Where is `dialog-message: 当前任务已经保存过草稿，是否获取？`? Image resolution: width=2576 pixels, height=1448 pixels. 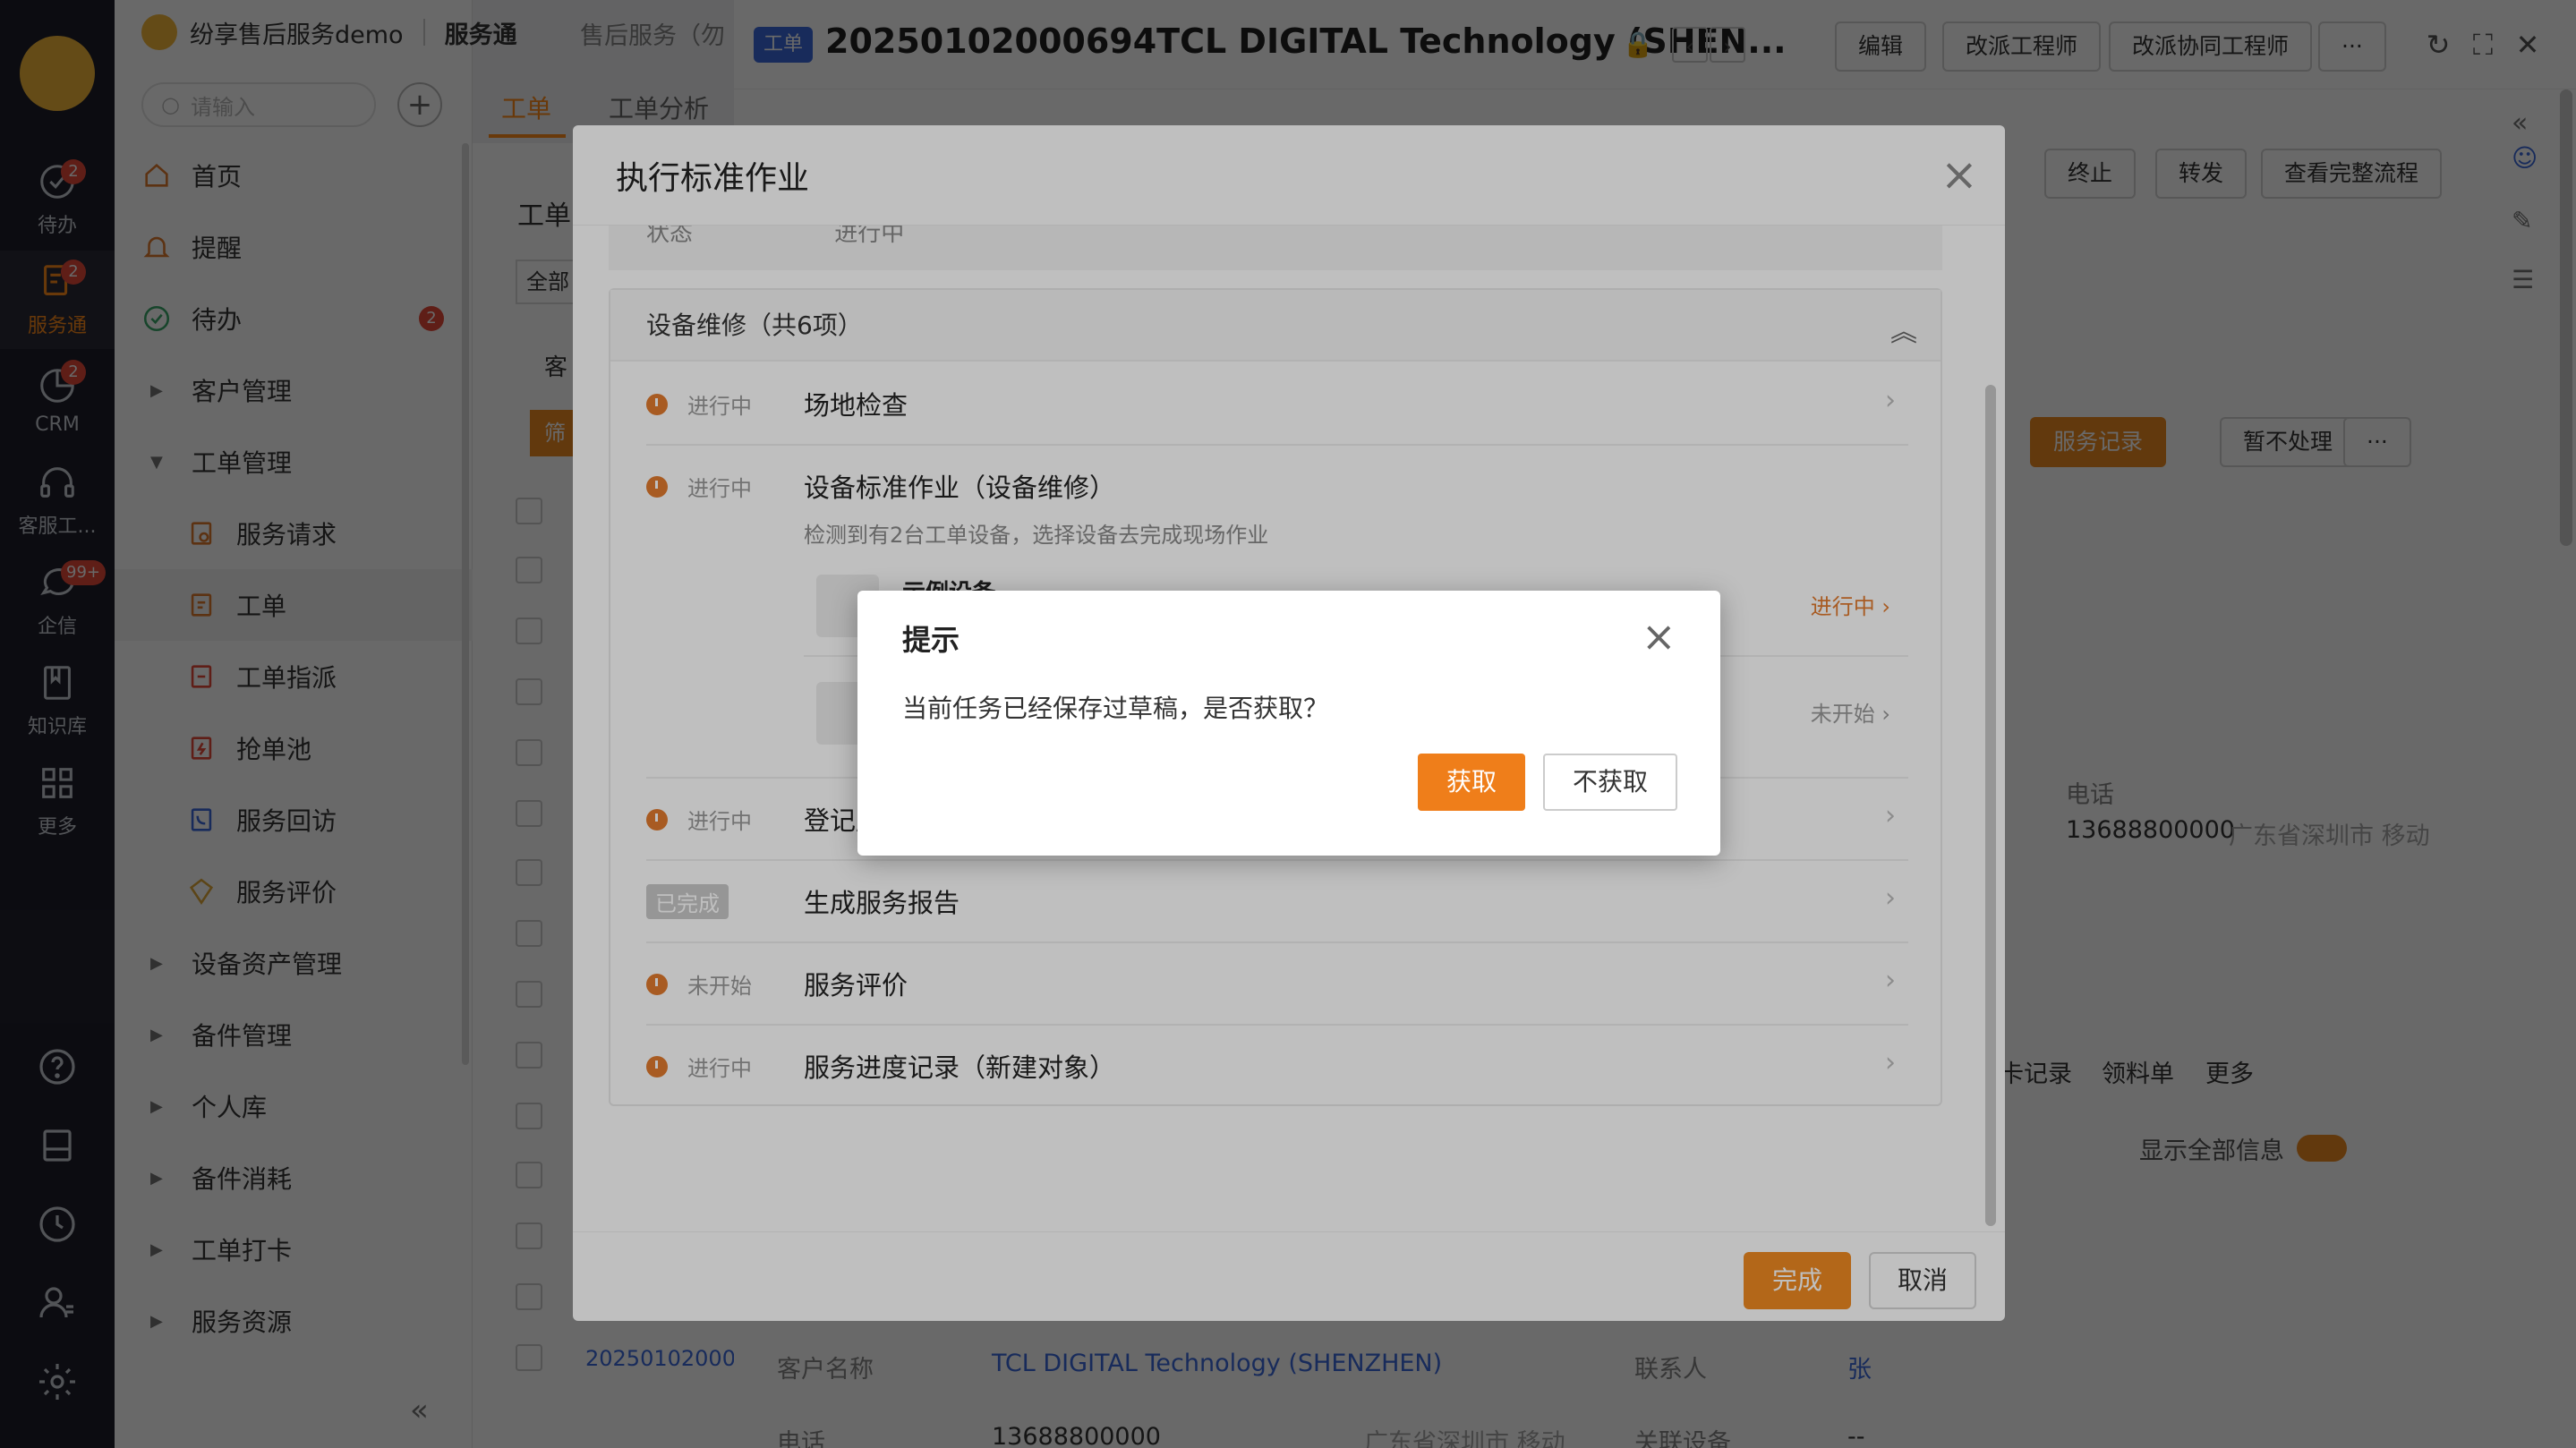 dialog-message: 当前任务已经保存过草稿，是否获取？ is located at coordinates (1115, 708).